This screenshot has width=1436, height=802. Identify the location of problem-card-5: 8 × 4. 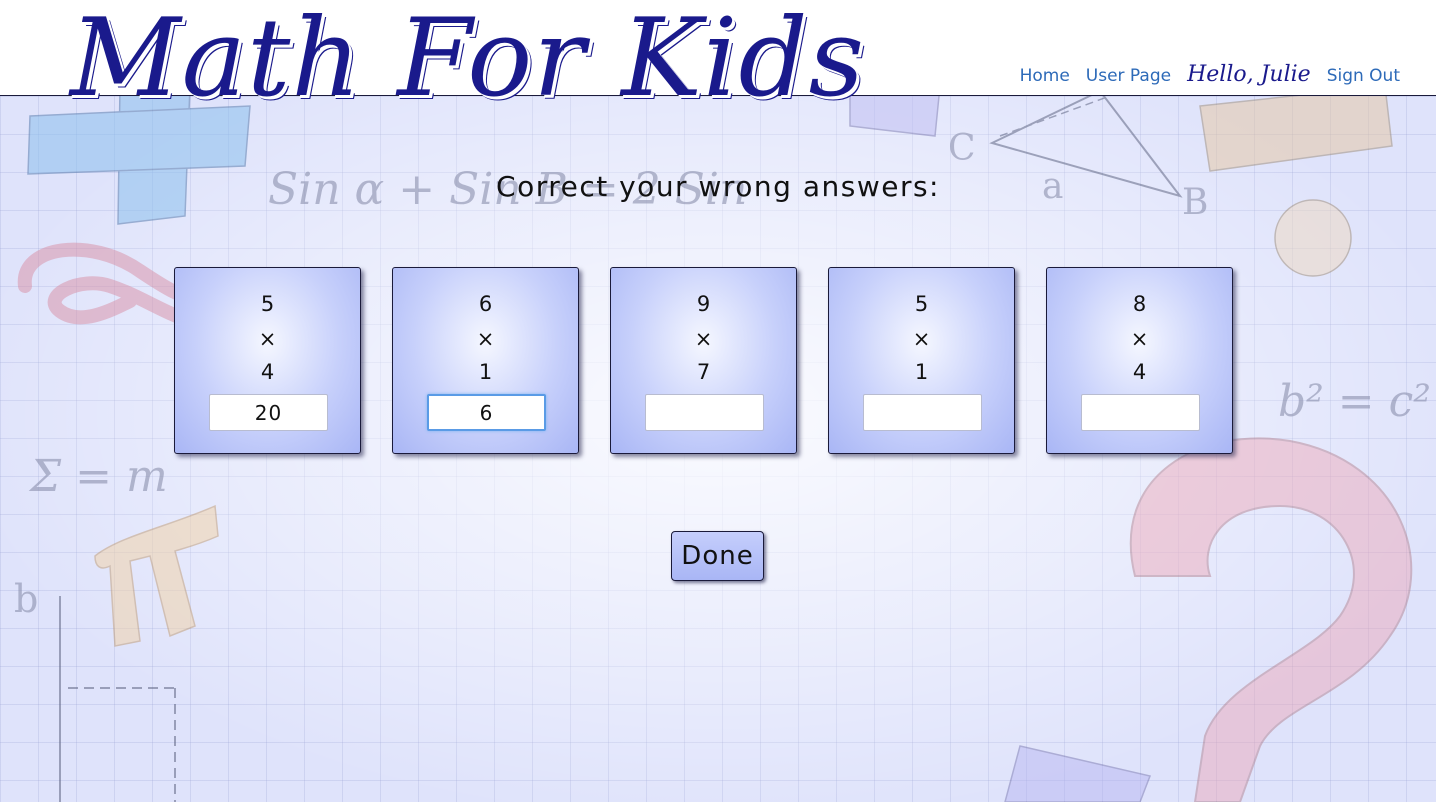
(1139, 360).